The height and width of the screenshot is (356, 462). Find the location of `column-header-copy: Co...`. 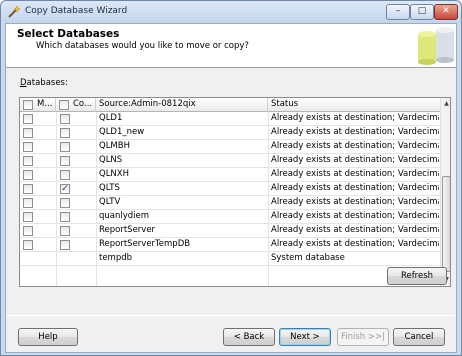

column-header-copy: Co... is located at coordinates (76, 105).